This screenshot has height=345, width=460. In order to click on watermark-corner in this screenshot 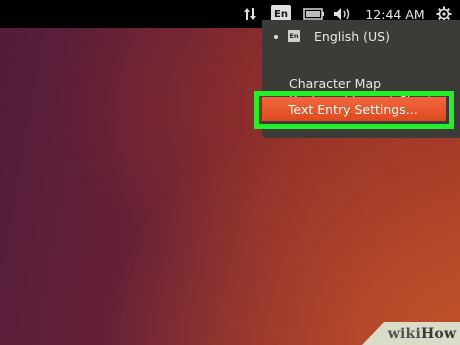, I will do `click(373, 333)`.